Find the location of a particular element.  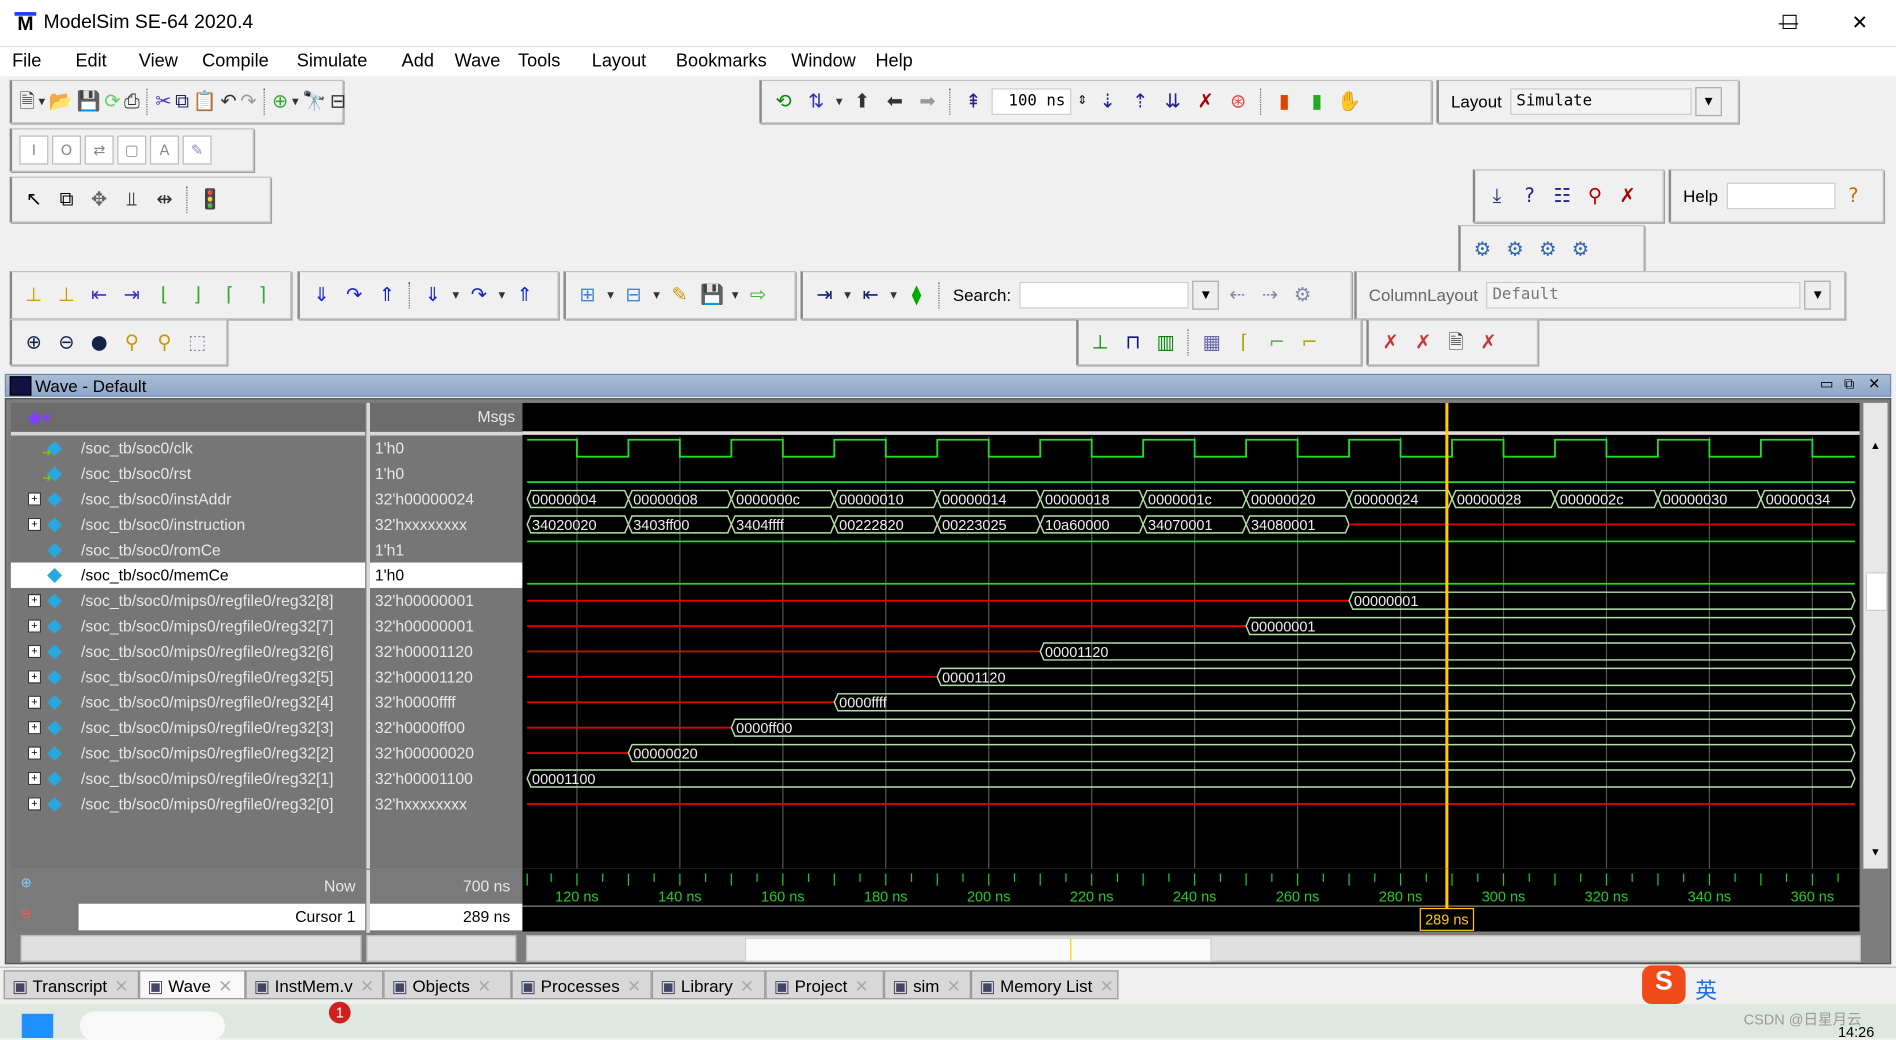

signal-row: ◆ /soc_tb/soc0/memCe is located at coordinates (188, 575).